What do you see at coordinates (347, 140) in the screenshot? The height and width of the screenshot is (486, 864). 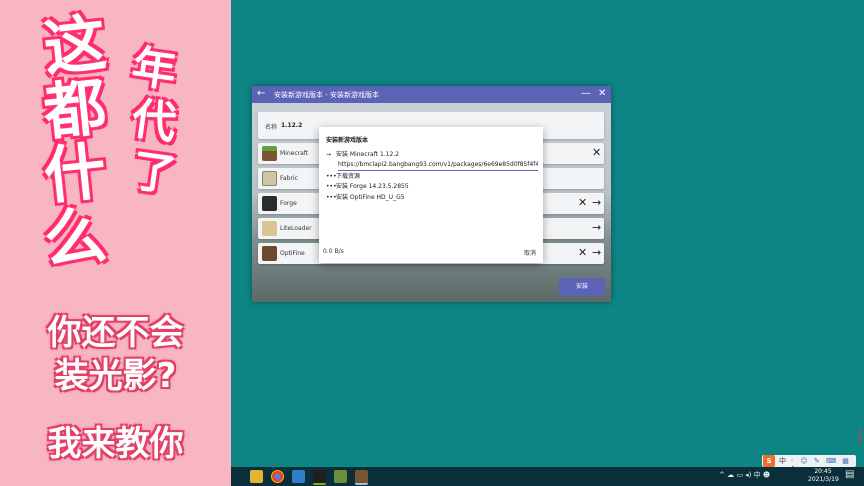 I see `dialog-title: 安装新游戏版本` at bounding box center [347, 140].